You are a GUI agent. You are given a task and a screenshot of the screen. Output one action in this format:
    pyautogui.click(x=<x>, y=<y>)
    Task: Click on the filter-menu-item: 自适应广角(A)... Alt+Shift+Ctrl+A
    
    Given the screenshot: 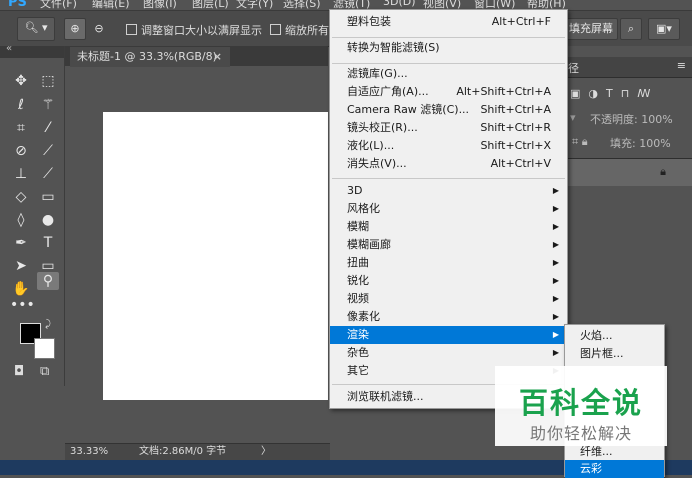 What is the action you would take?
    pyautogui.click(x=448, y=92)
    